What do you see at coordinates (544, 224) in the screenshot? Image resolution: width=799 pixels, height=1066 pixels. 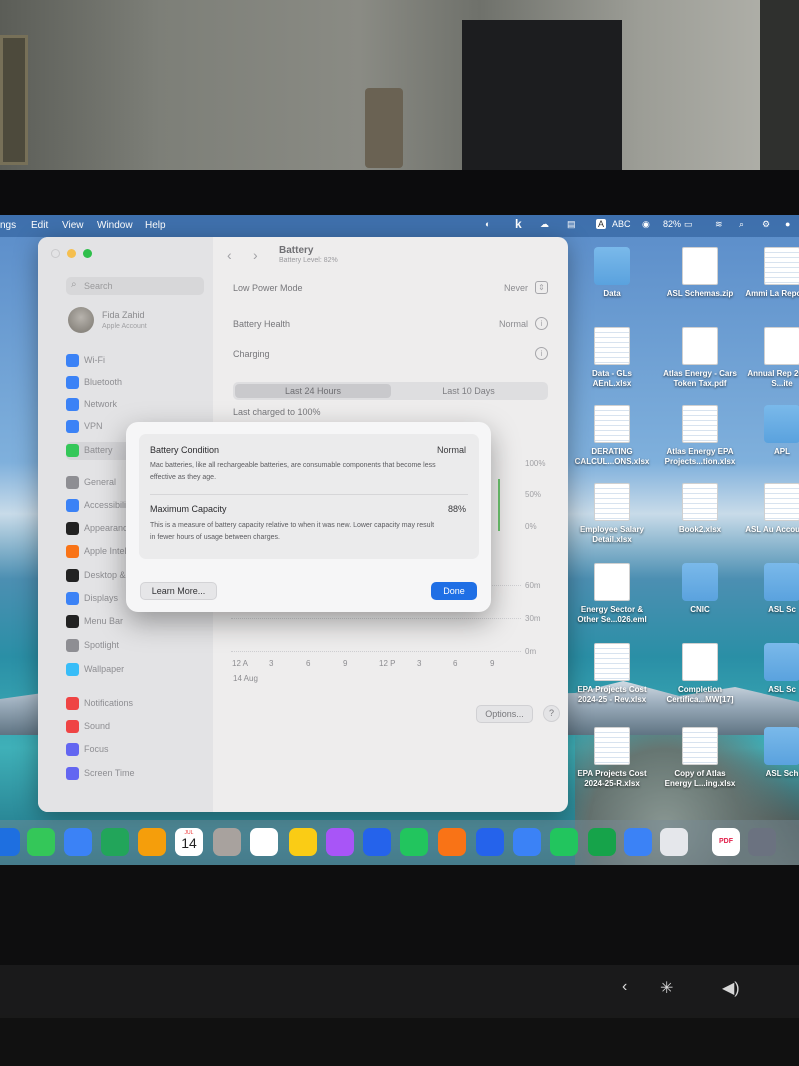 I see `cloud-icon: ☁` at bounding box center [544, 224].